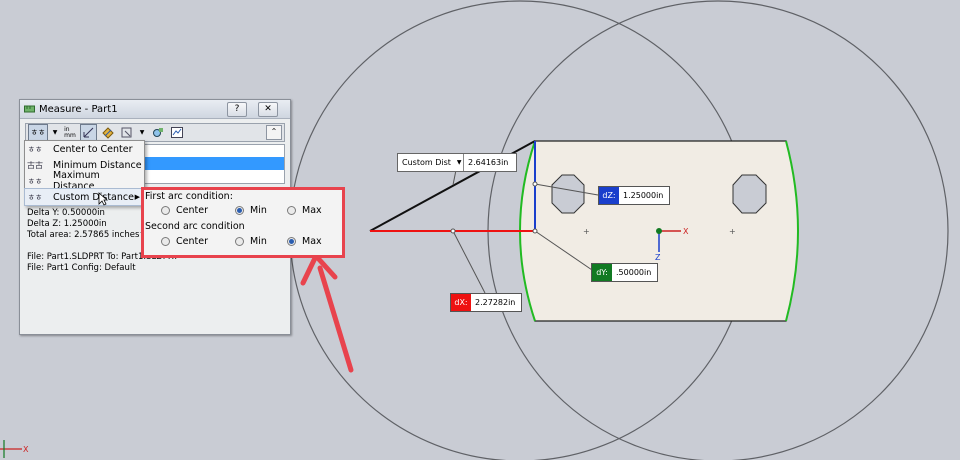 The image size is (960, 460). I want to click on custom-distance-icon: ㅎㅎ, so click(35, 197).